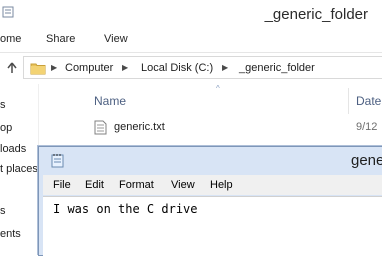  Describe the element at coordinates (221, 185) in the screenshot. I see `menu-help: Help` at that location.